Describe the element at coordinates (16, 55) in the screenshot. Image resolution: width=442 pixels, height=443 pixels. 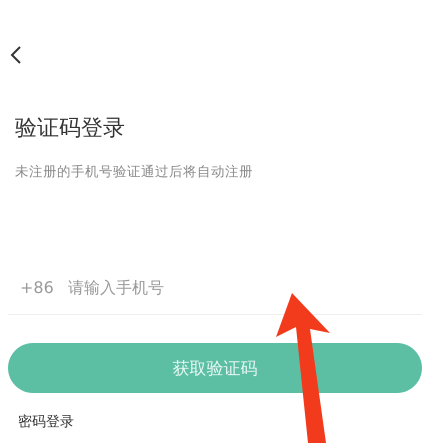
I see `back-icon` at that location.